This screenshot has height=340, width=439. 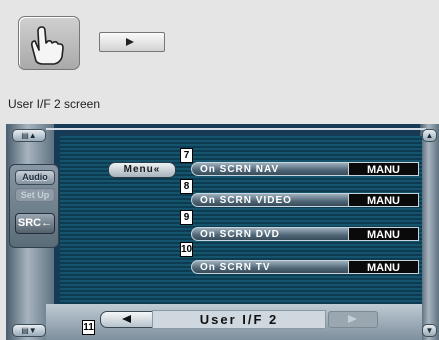 What do you see at coordinates (270, 234) in the screenshot?
I see `setting-label: On SCRN DVD` at bounding box center [270, 234].